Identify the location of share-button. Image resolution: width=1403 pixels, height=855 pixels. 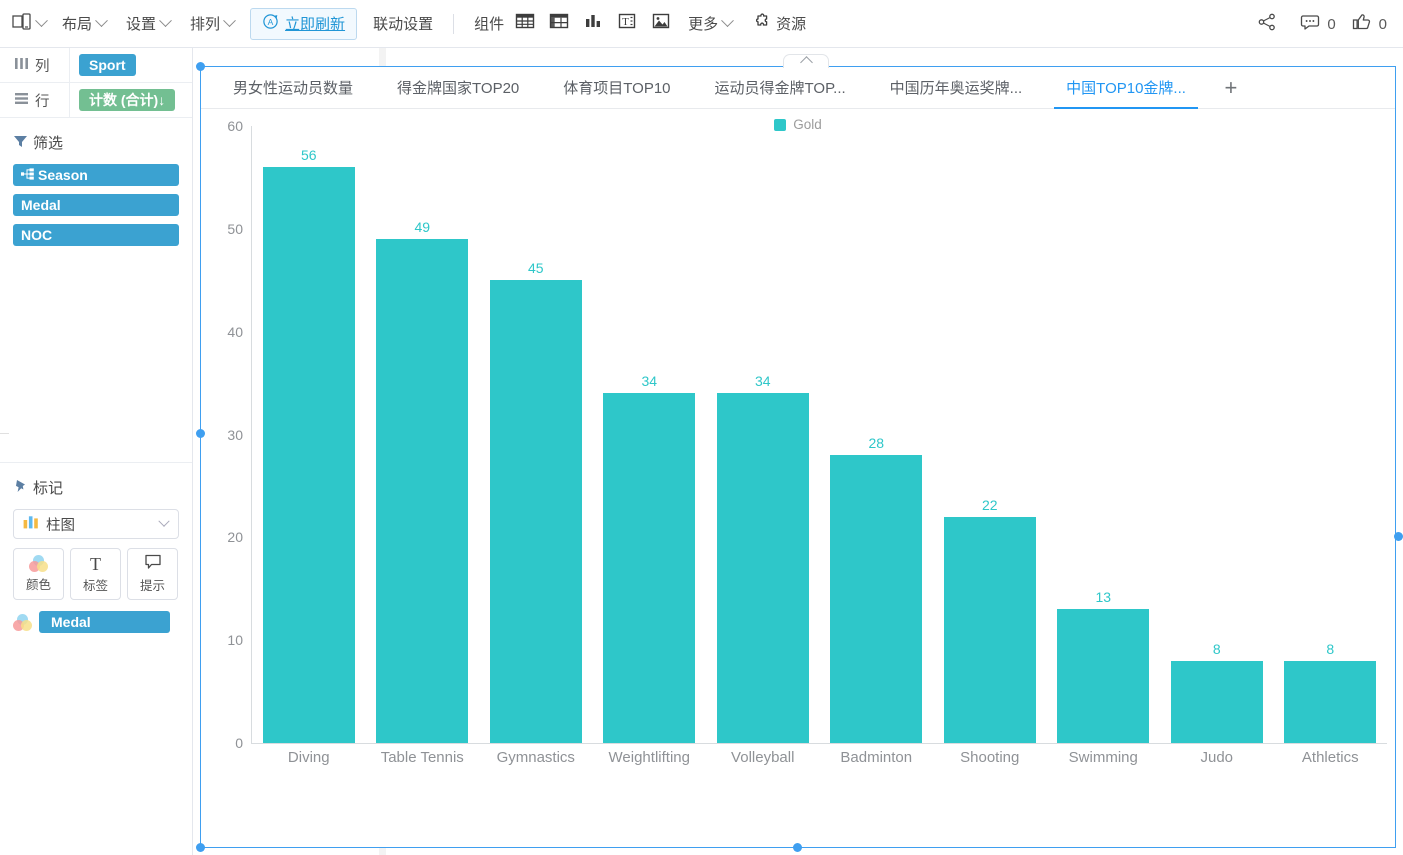
(1267, 24).